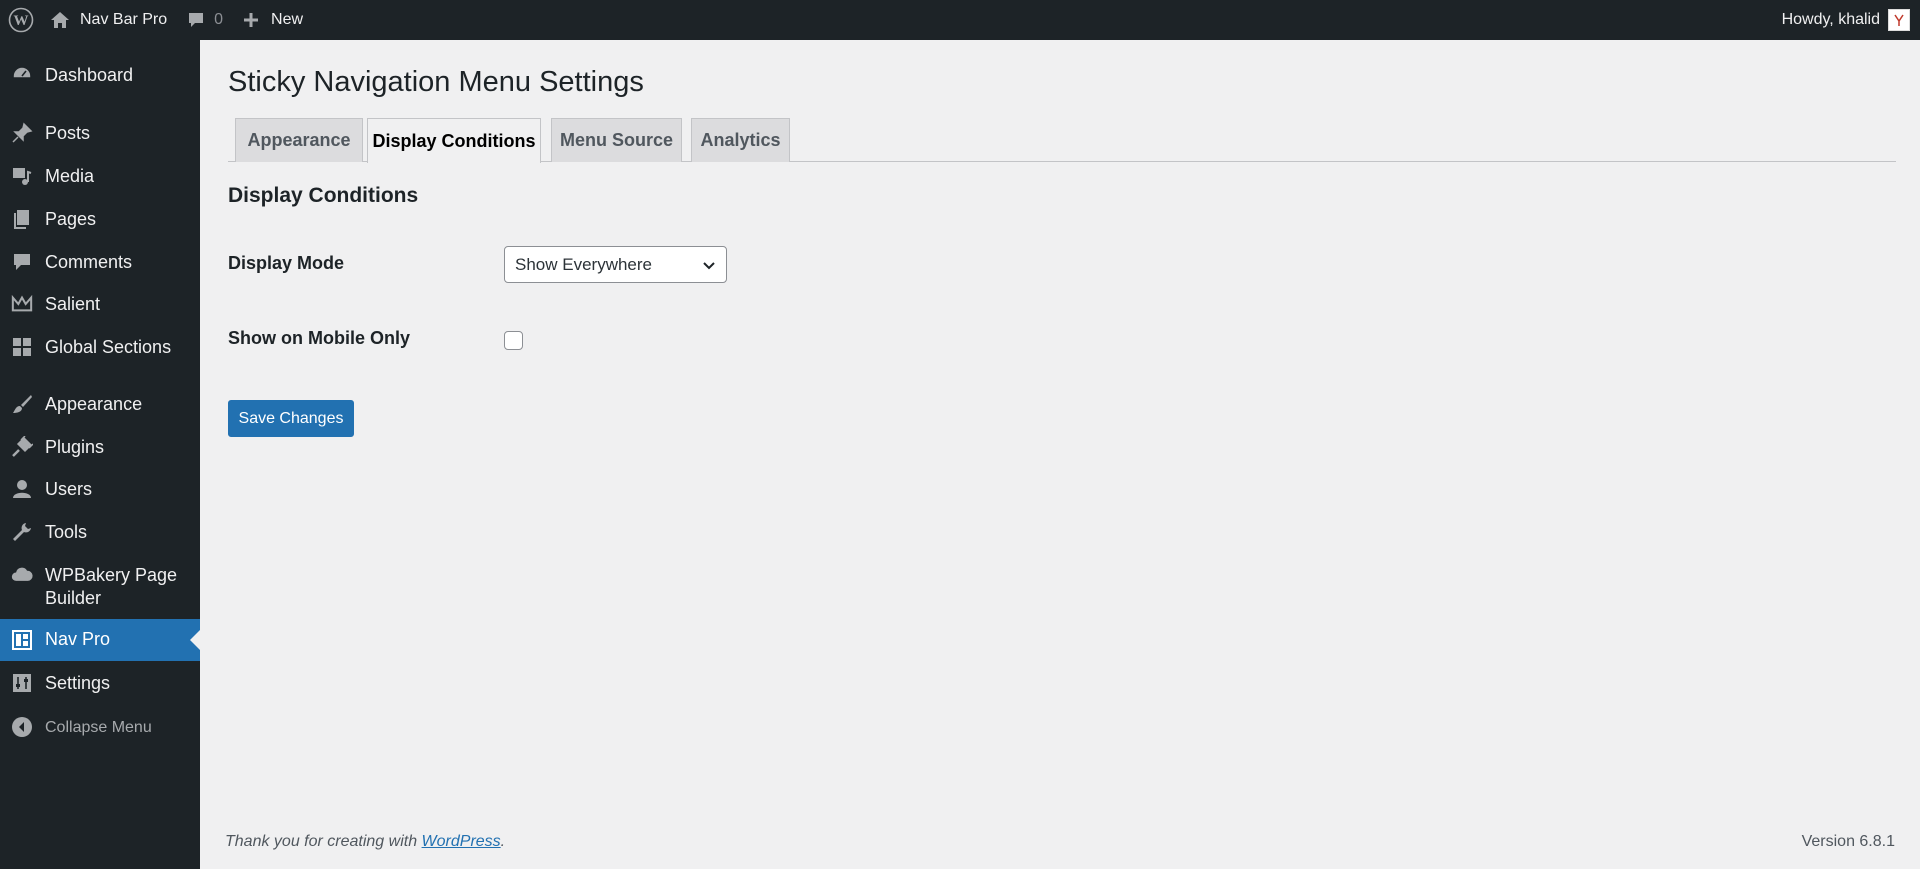 The image size is (1920, 869). What do you see at coordinates (323, 841) in the screenshot?
I see `footer-thanks-prefix: Thank you for creating with` at bounding box center [323, 841].